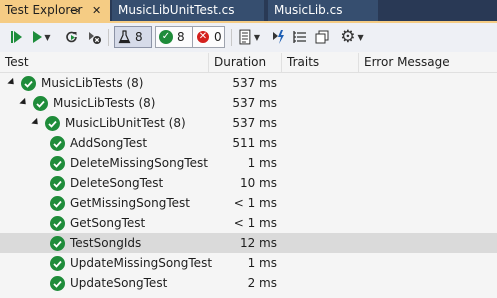  I want to click on copy-button, so click(322, 37).